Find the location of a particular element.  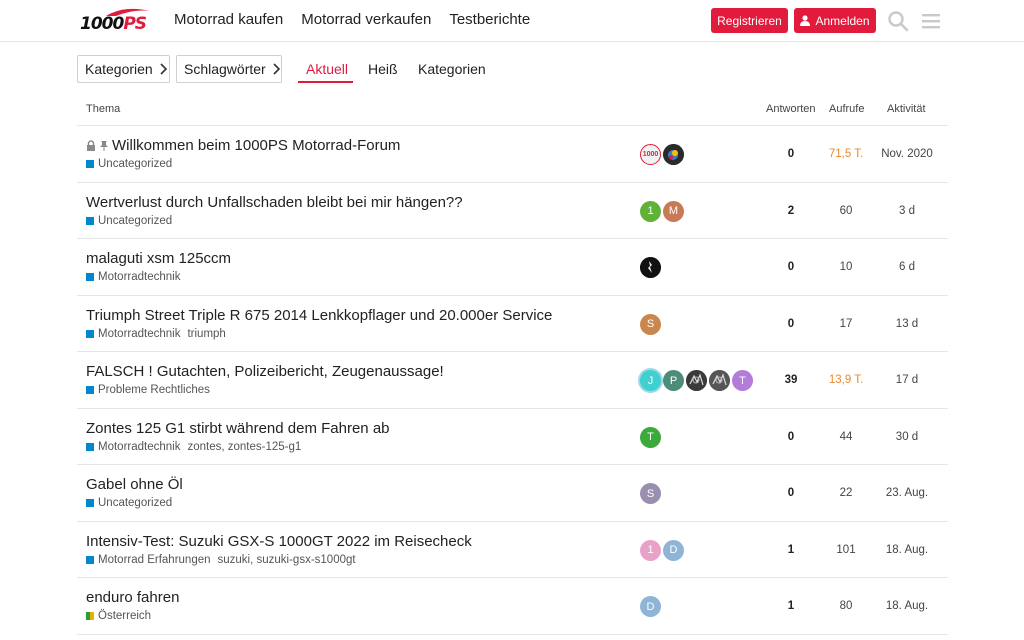

topic-category: Uncategorized is located at coordinates (129, 164).